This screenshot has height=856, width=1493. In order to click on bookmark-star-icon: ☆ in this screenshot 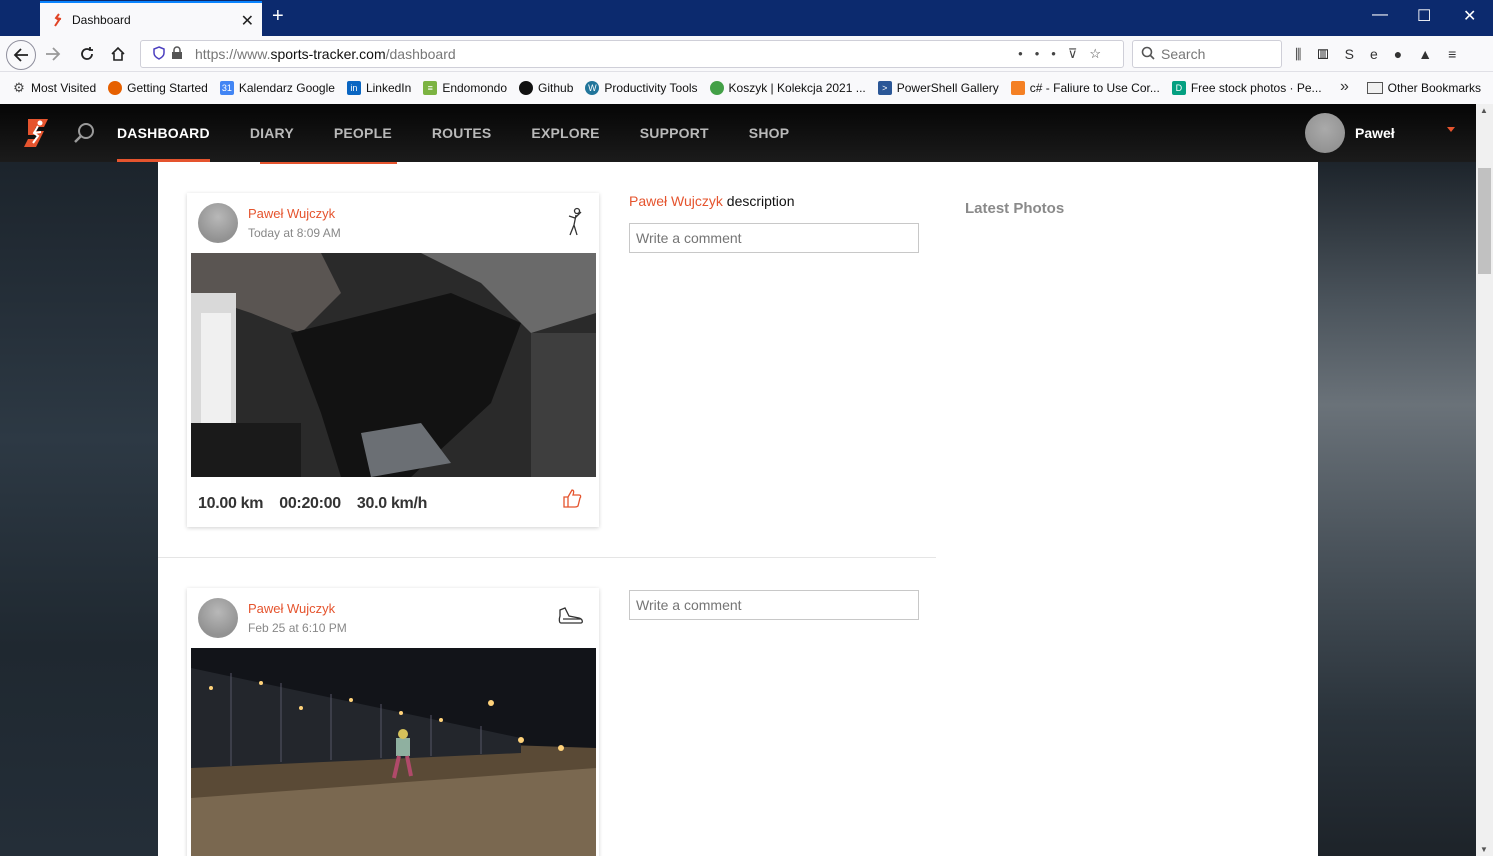, I will do `click(1101, 53)`.